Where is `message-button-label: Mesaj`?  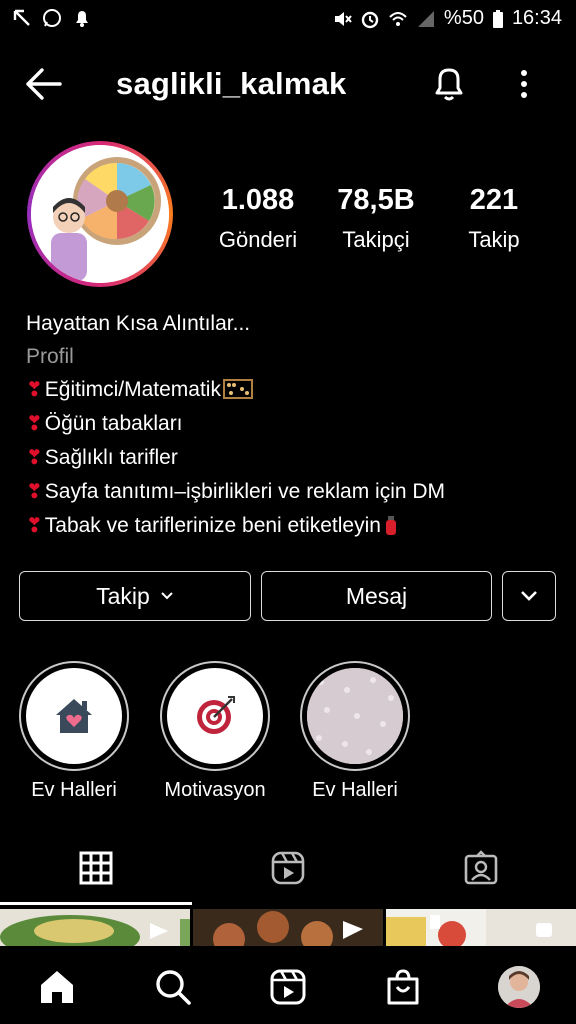
message-button-label: Mesaj is located at coordinates (376, 595).